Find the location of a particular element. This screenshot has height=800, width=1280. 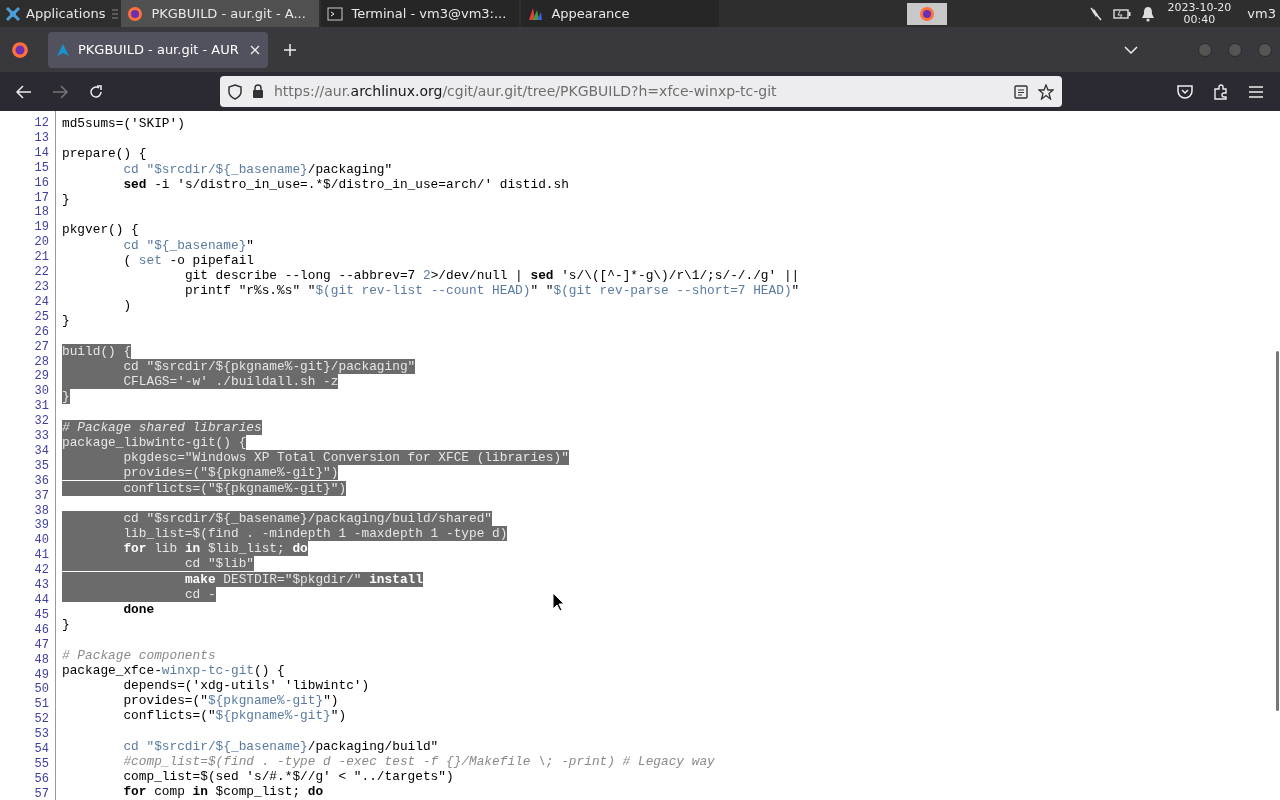

back-arrow-icon is located at coordinates (24, 91).